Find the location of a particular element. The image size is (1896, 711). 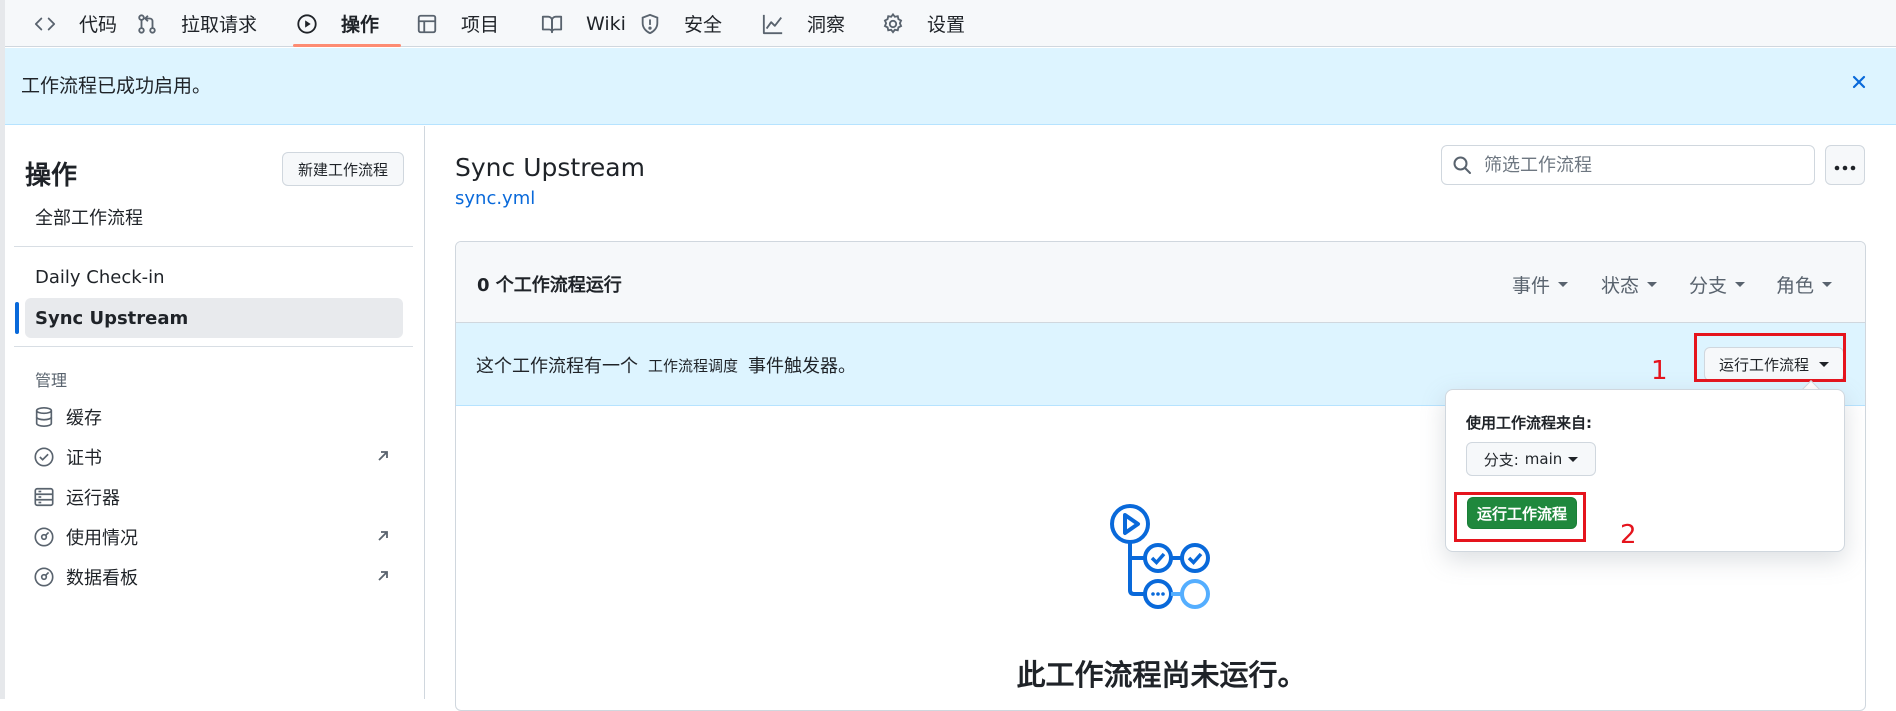

runs-count: 0 个工作流程运行 is located at coordinates (549, 285).